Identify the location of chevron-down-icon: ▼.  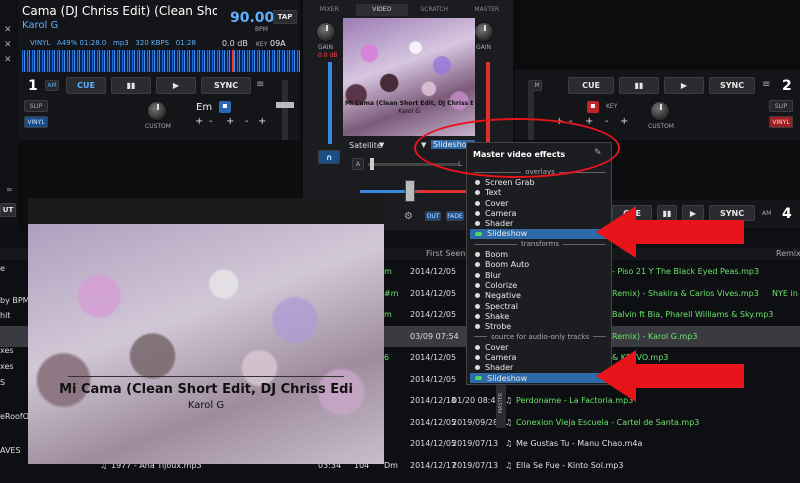
(381, 145).